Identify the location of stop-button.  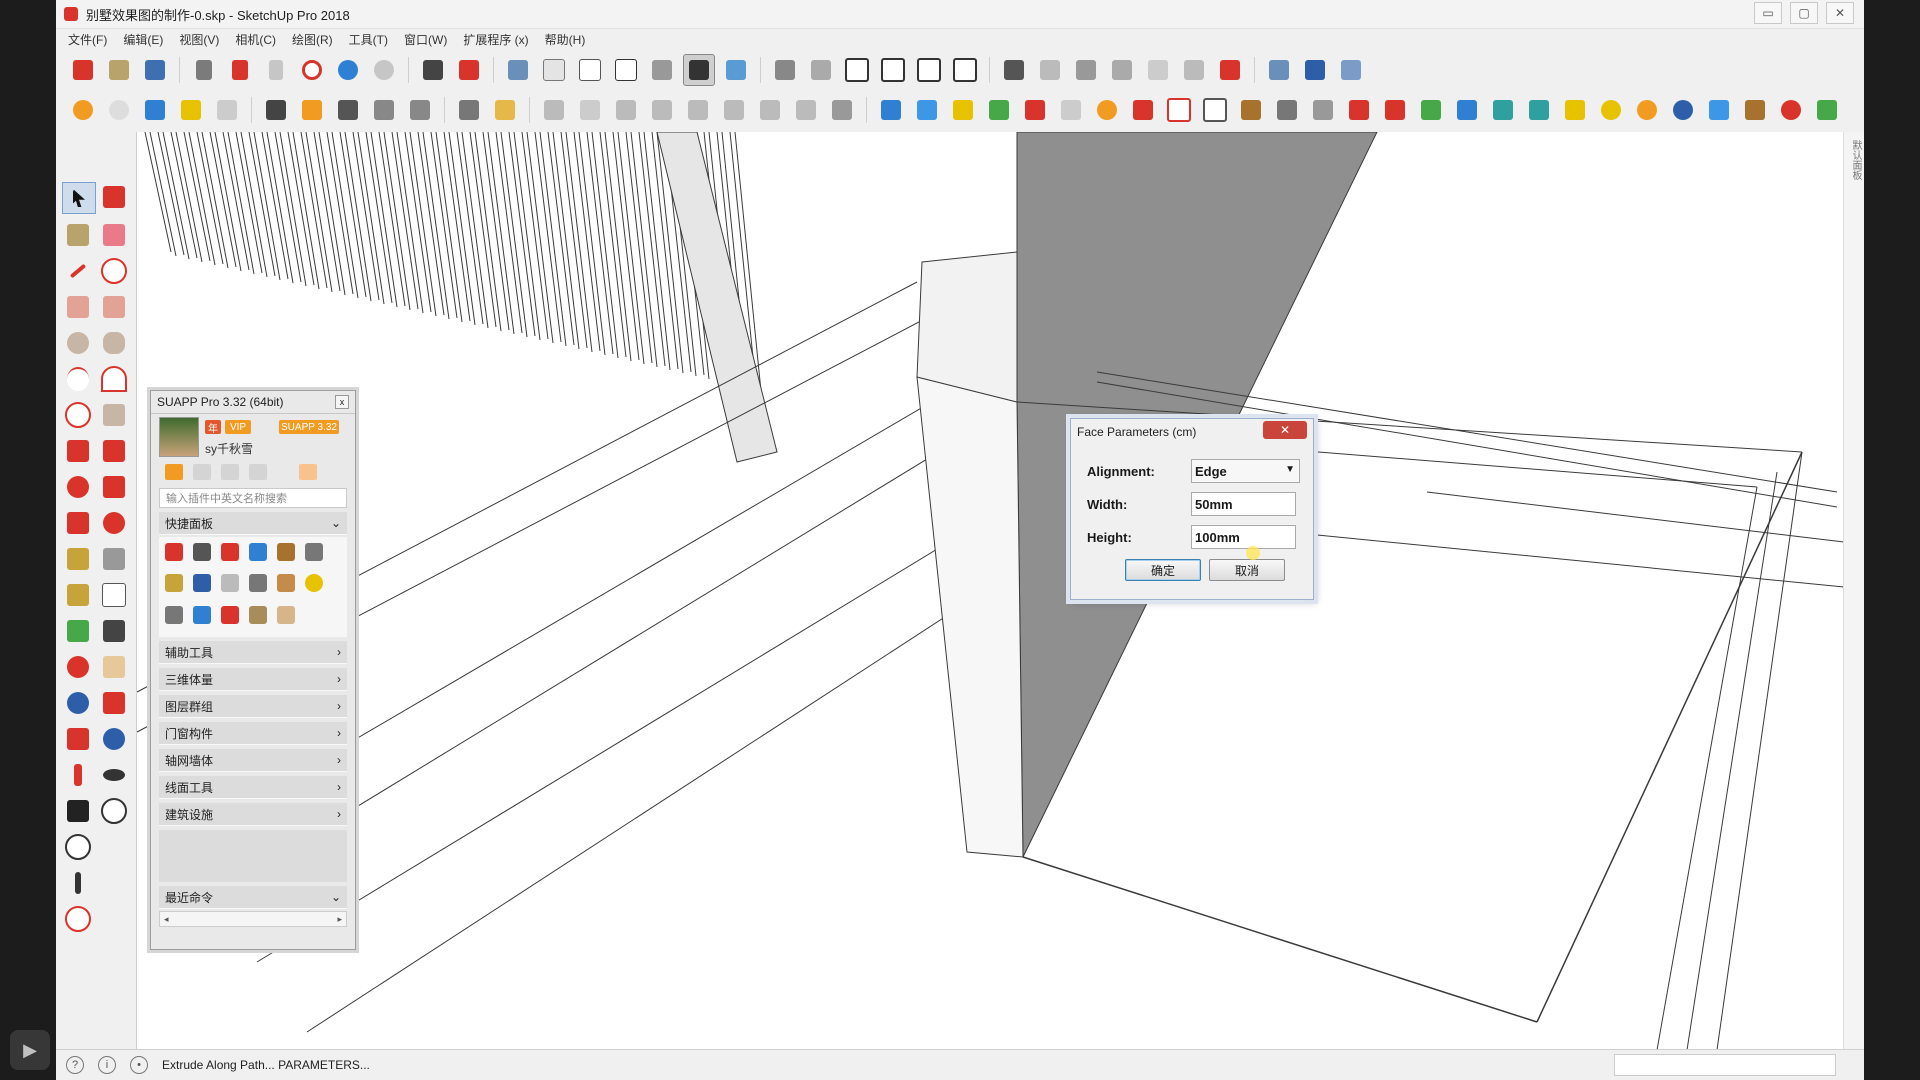
(1230, 70).